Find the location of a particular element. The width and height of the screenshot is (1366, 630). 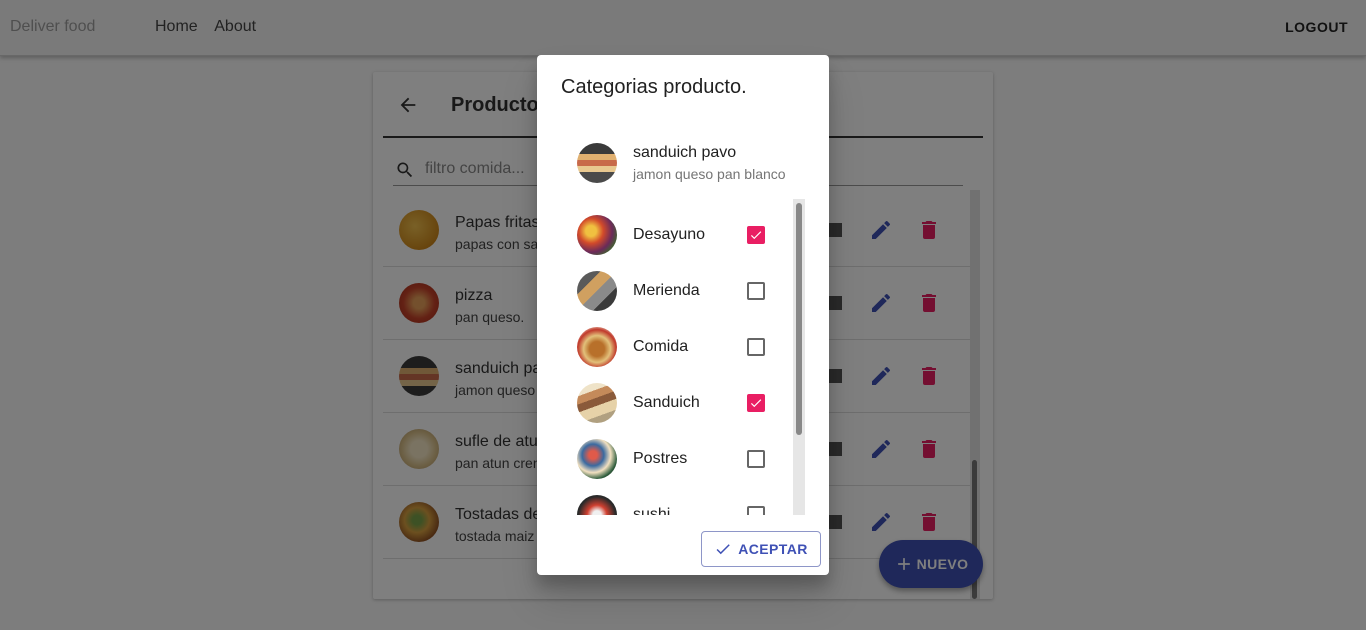

dialog-title: Categorias producto. is located at coordinates (654, 87).